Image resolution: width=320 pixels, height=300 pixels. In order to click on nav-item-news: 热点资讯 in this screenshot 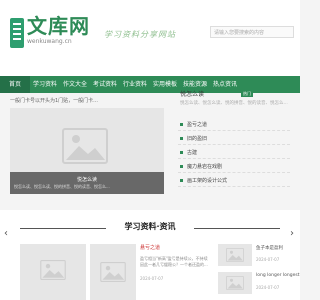, I will do `click(225, 84)`.